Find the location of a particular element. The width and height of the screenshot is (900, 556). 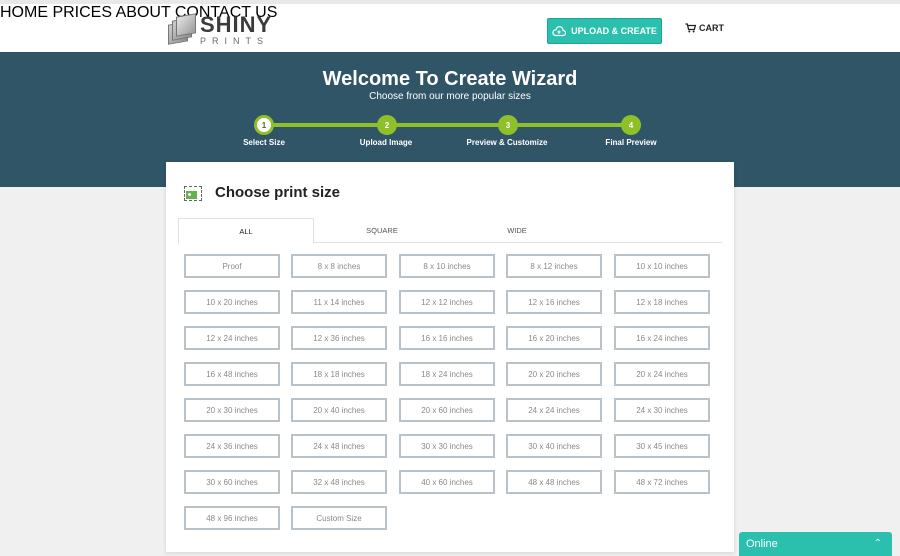

size-option-button: 16 x 20 inches is located at coordinates (554, 338).